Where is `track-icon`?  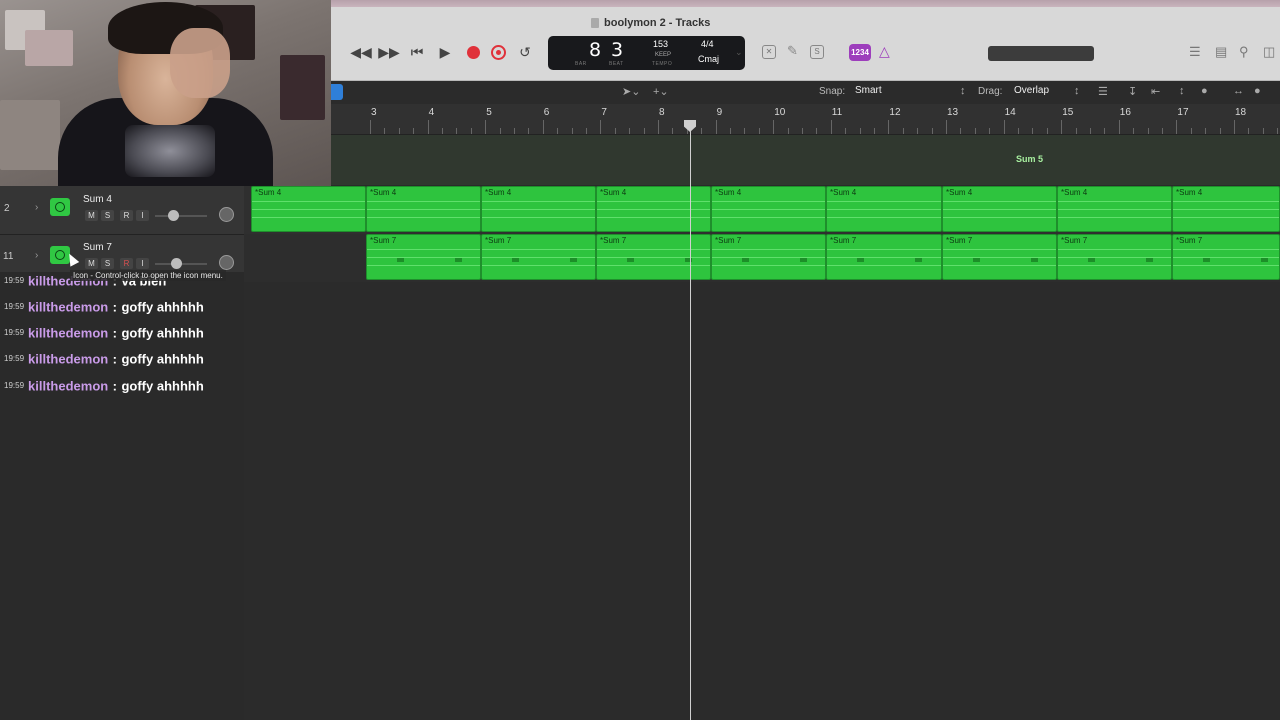
track-icon is located at coordinates (60, 207).